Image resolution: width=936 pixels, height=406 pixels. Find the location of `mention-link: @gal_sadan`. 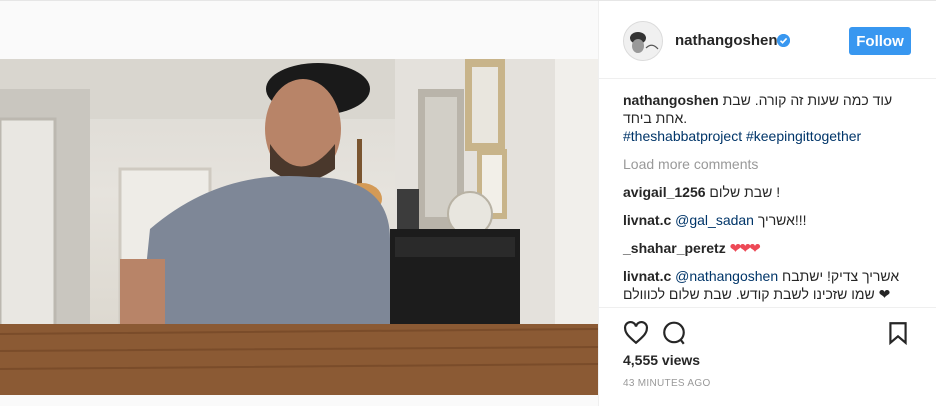

mention-link: @gal_sadan is located at coordinates (714, 220).